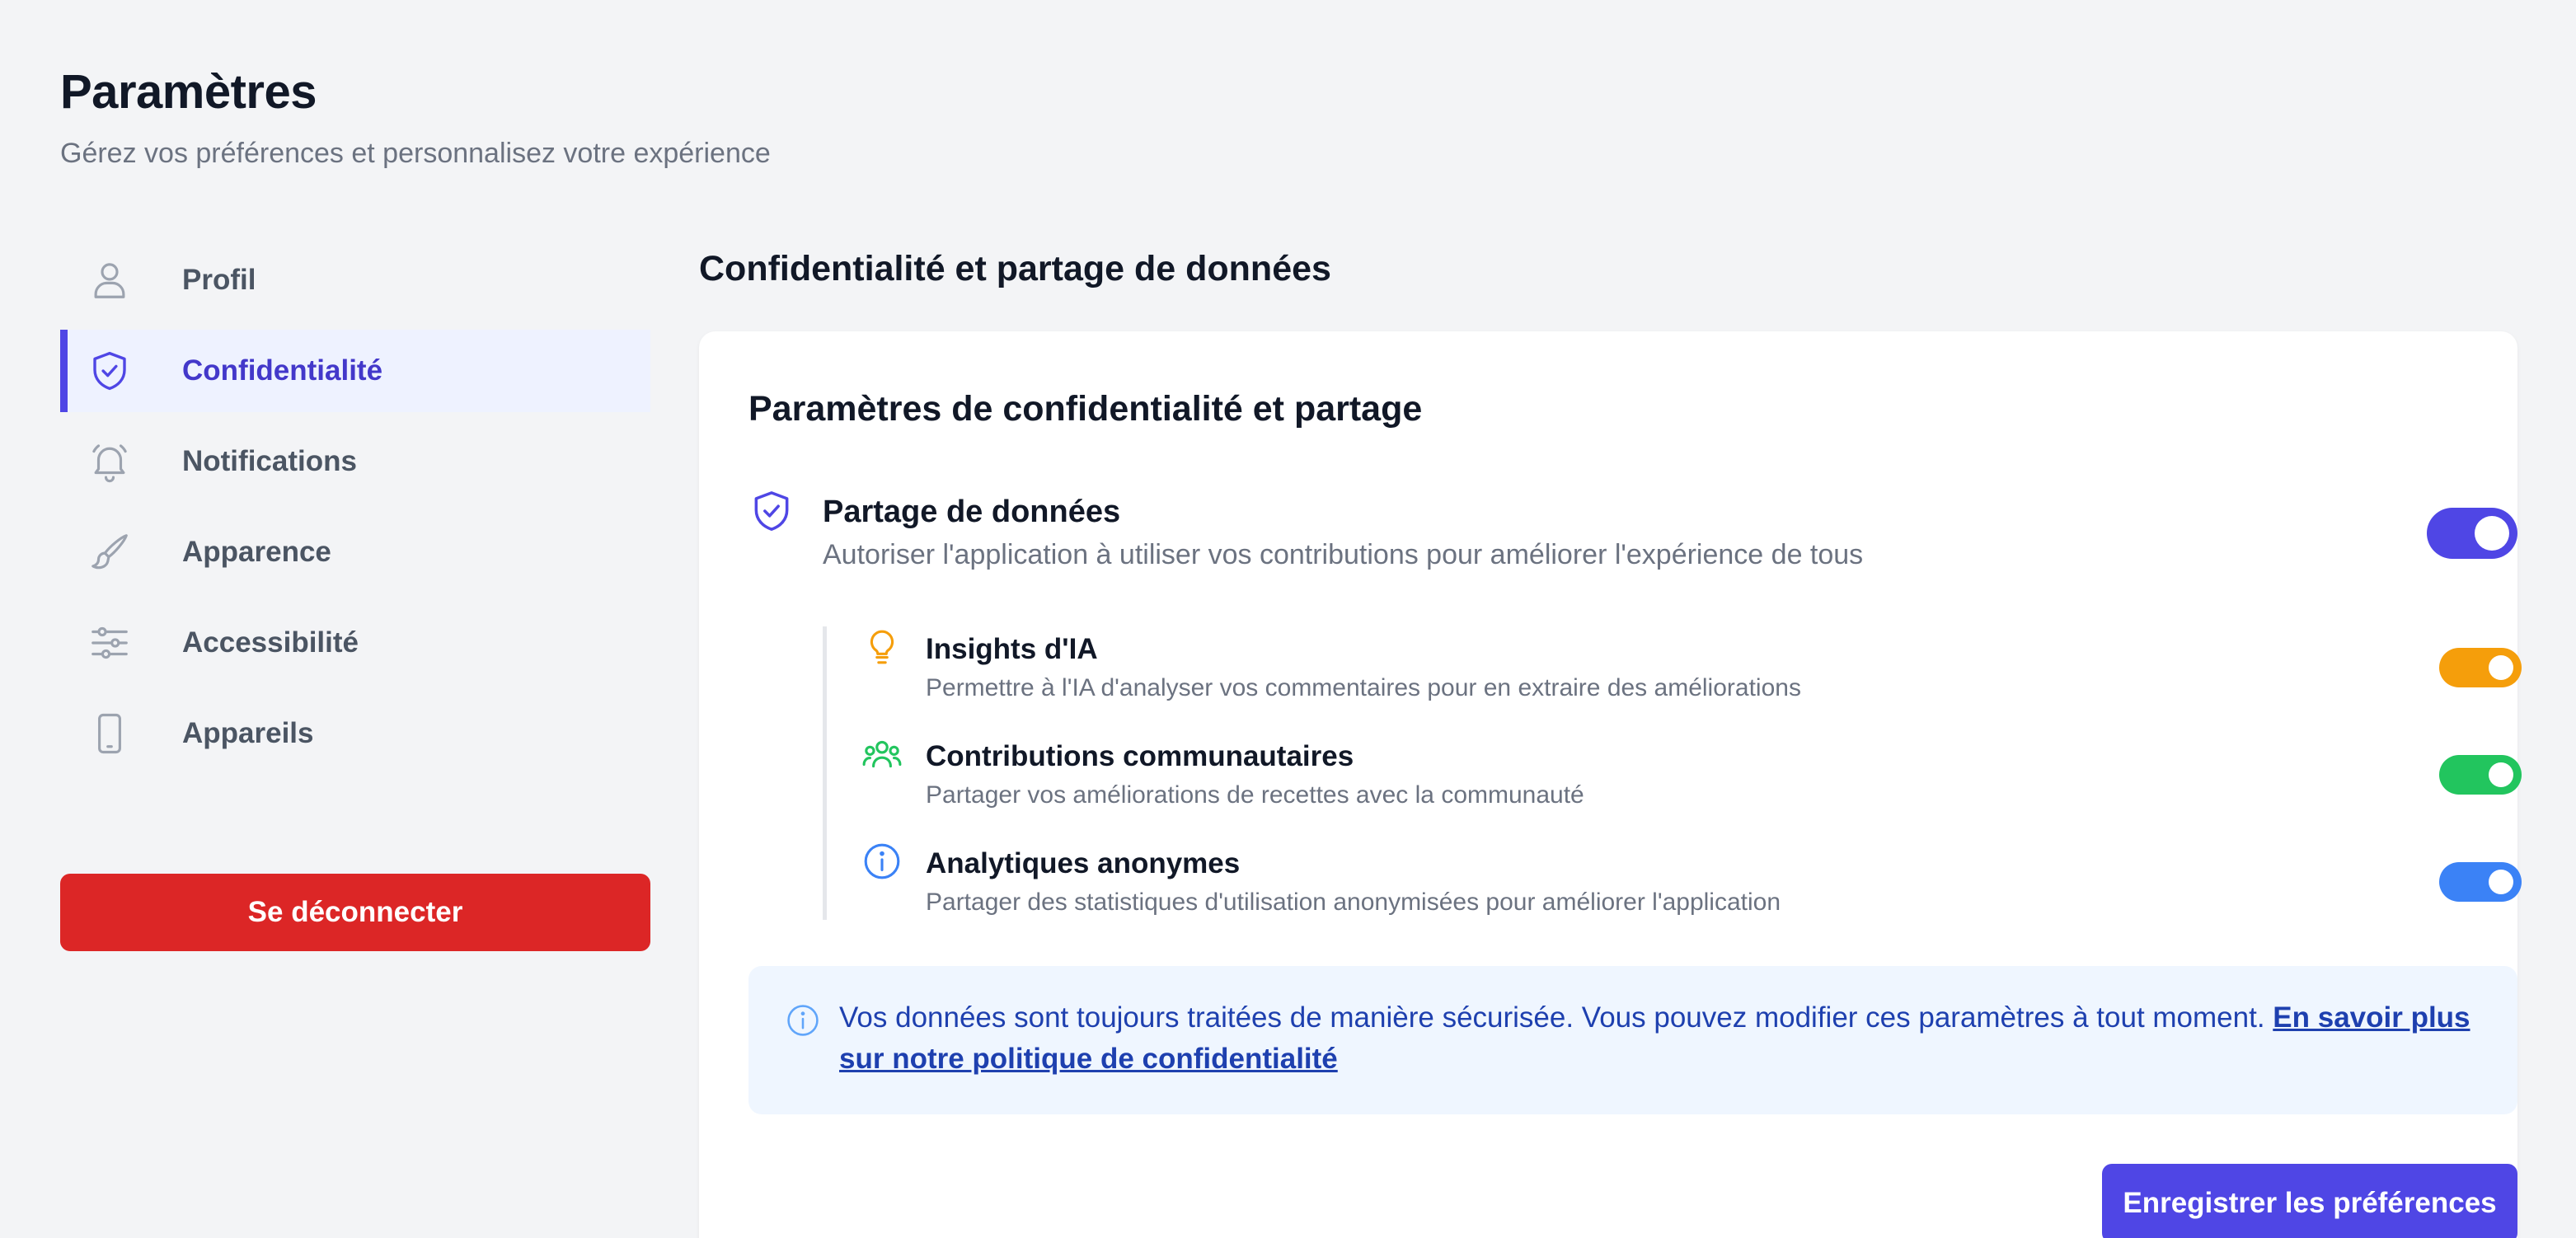  Describe the element at coordinates (256, 552) in the screenshot. I see `sidebar-item-label: Apparence` at that location.